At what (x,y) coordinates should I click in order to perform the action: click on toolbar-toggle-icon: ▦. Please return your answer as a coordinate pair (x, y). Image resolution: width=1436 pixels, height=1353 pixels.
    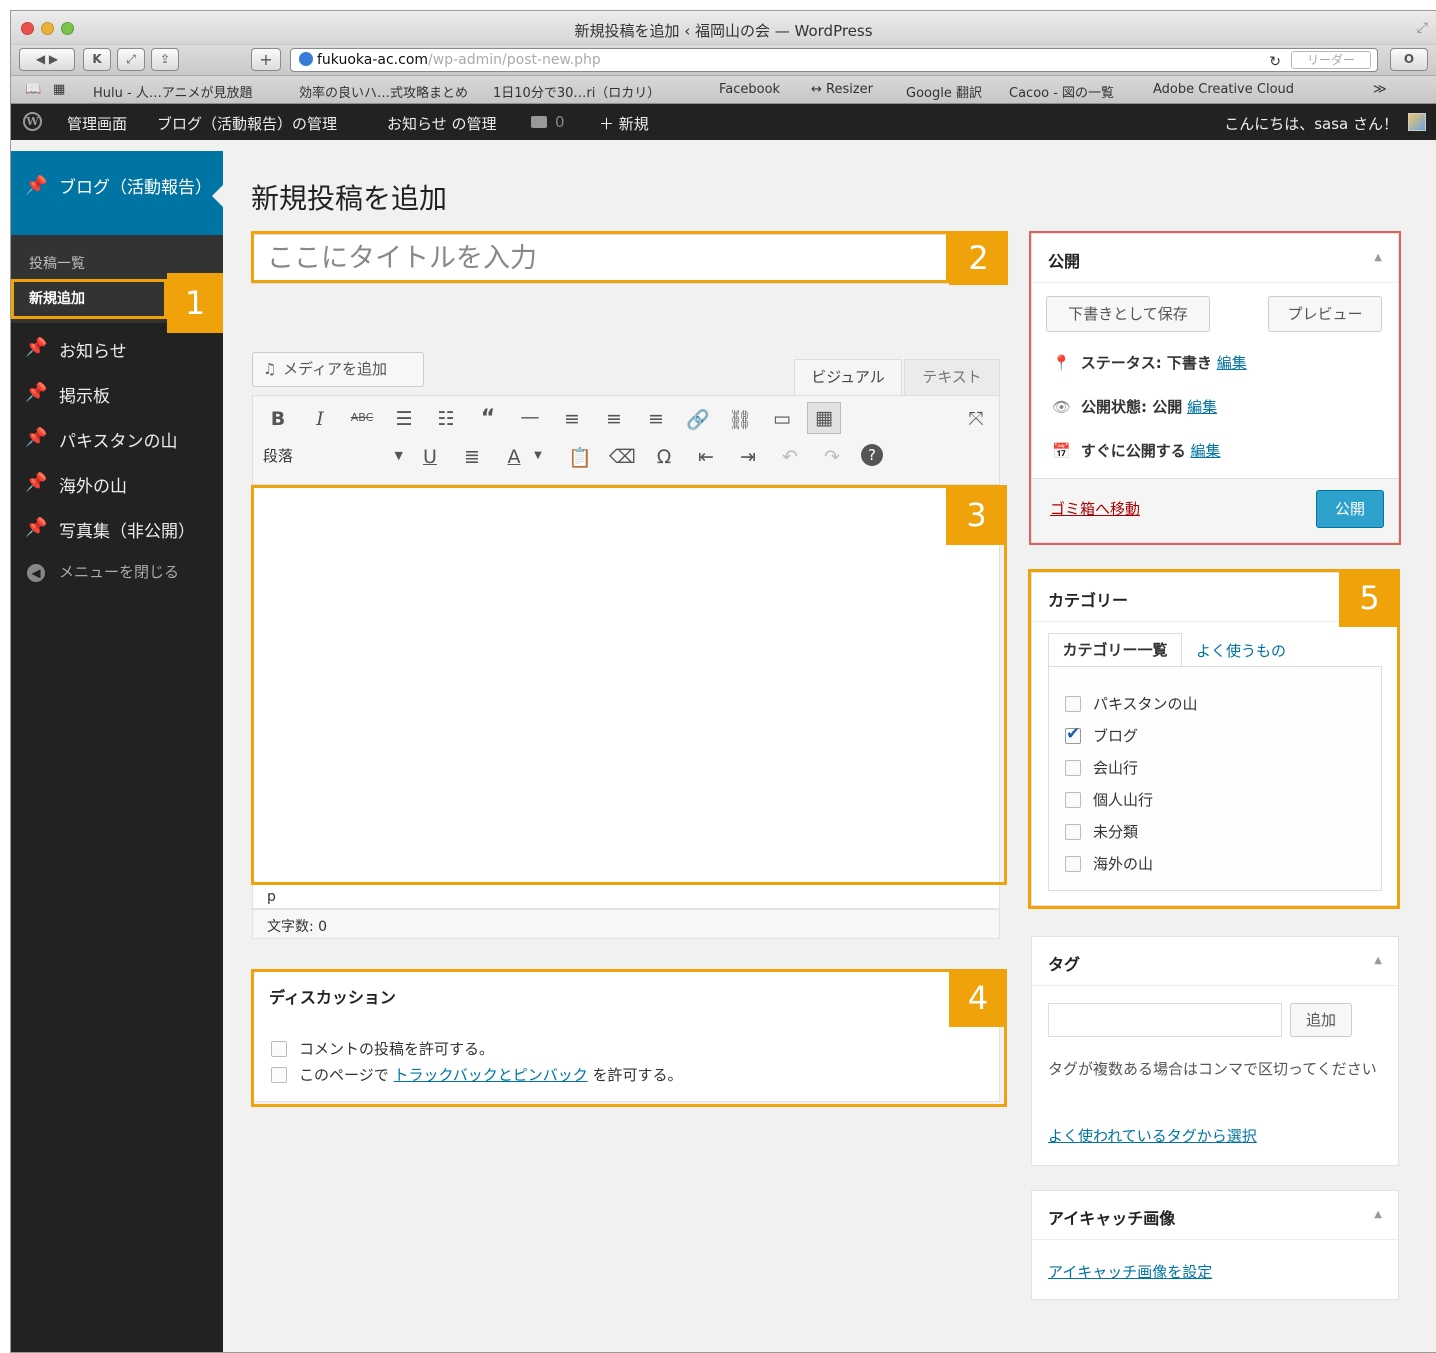
    Looking at the image, I should click on (824, 418).